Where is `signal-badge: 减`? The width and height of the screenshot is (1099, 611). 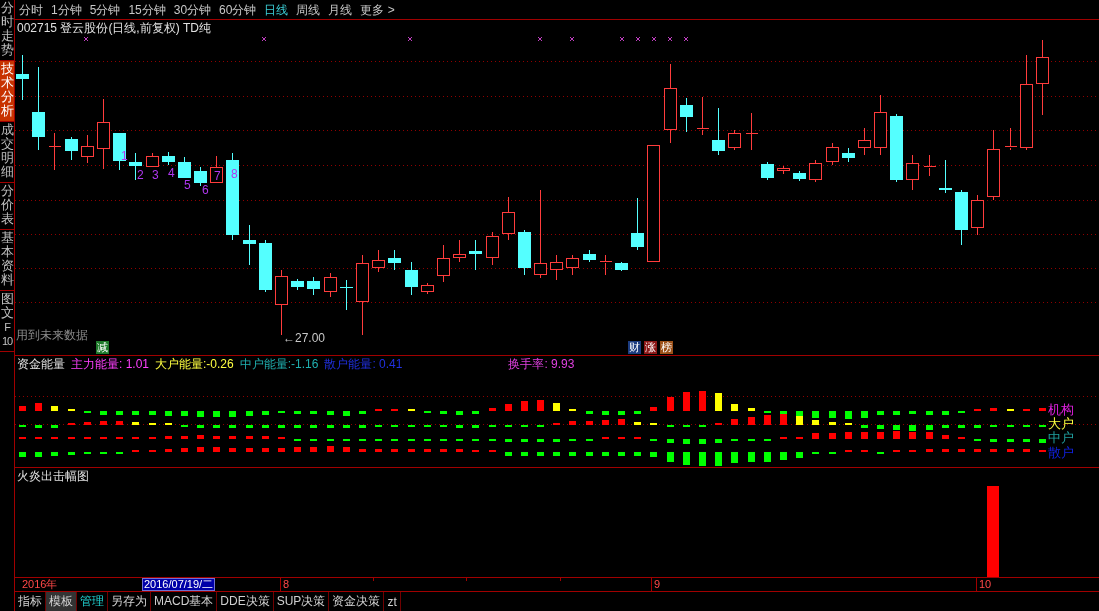 signal-badge: 减 is located at coordinates (102, 347).